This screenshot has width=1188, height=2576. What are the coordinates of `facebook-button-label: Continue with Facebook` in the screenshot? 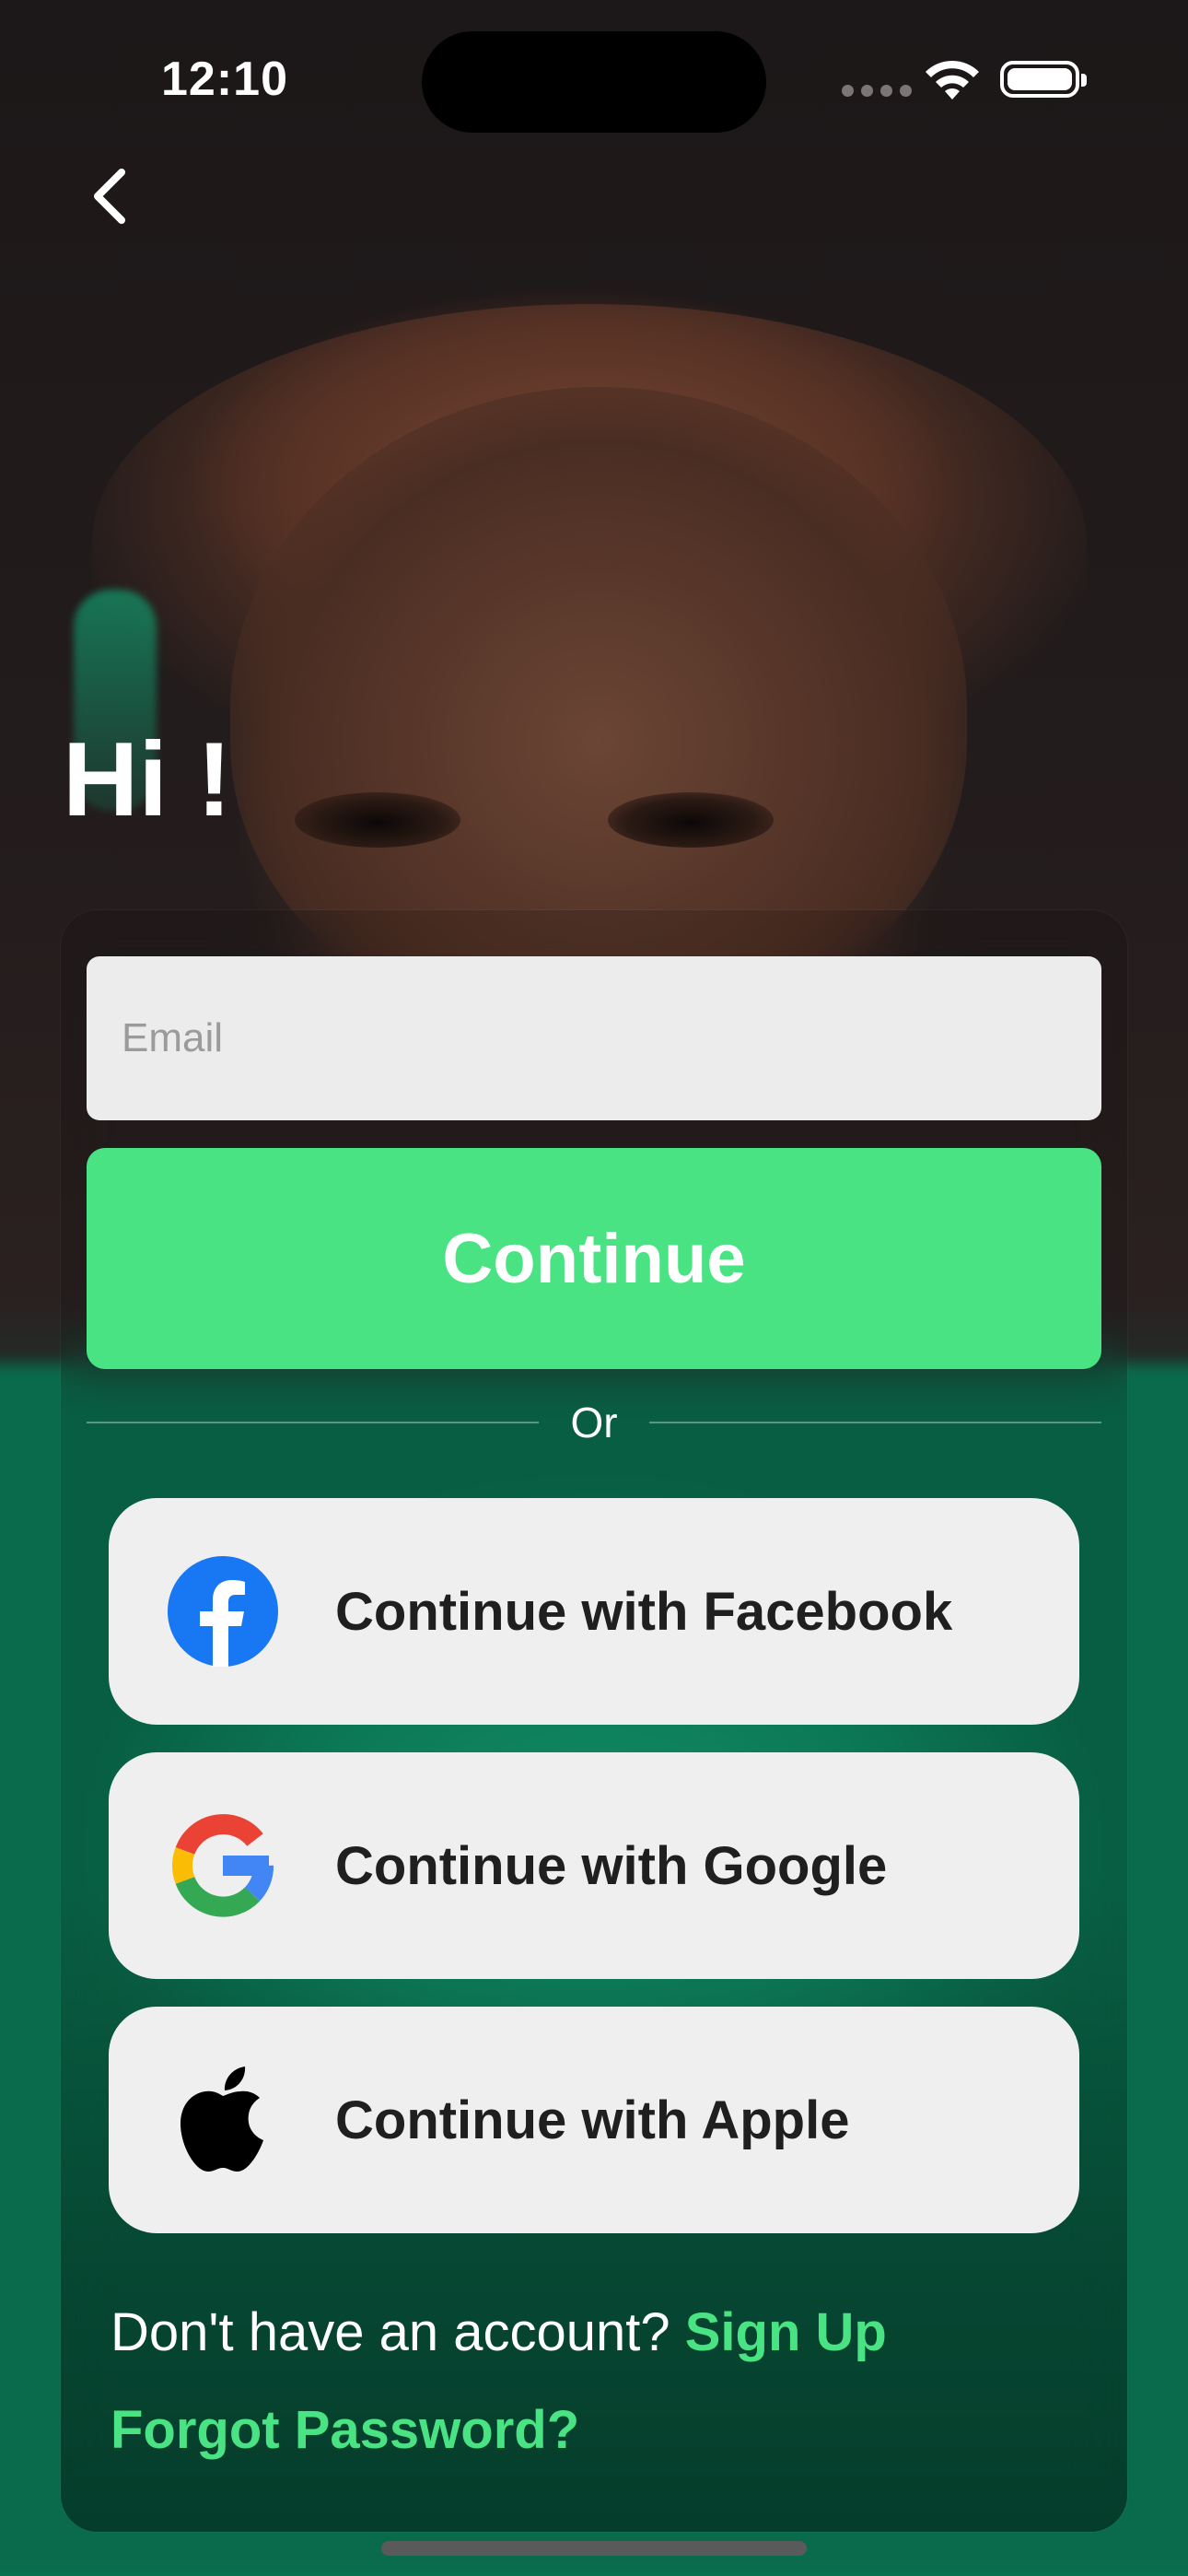 It's located at (644, 1611).